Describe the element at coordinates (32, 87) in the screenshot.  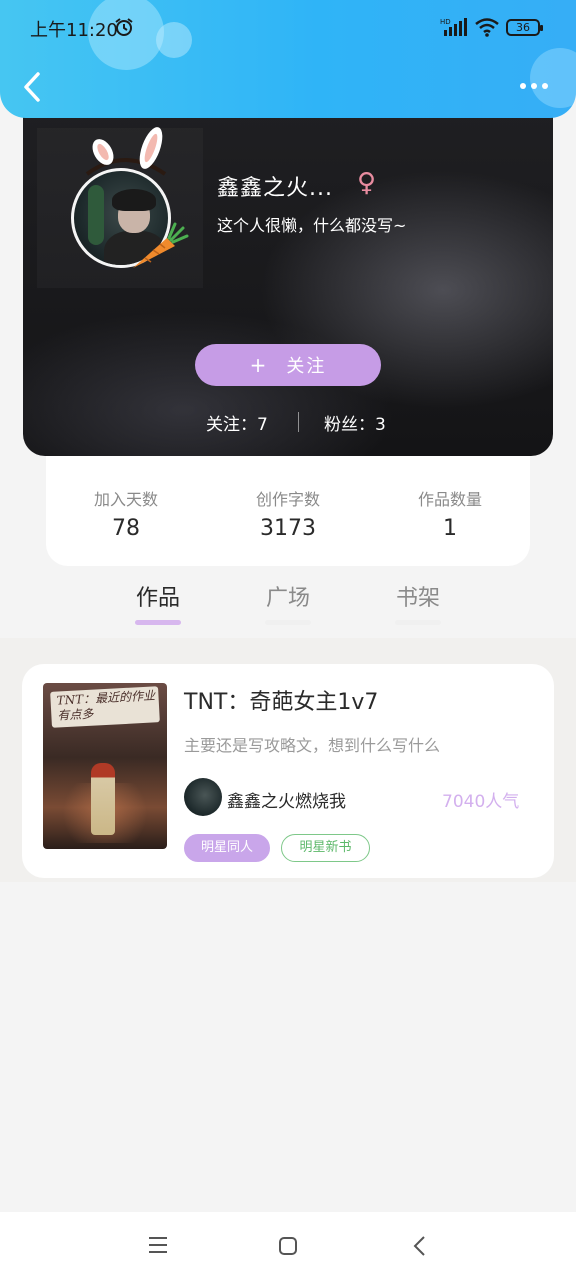
I see `back-button` at that location.